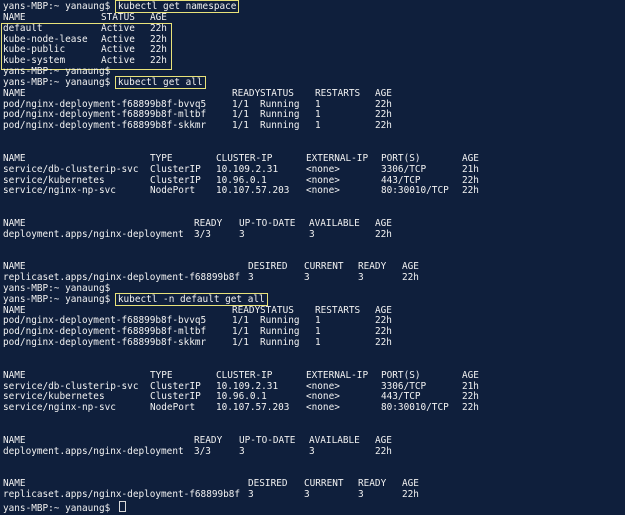  What do you see at coordinates (23, 28) in the screenshot?
I see `table-cell: default` at bounding box center [23, 28].